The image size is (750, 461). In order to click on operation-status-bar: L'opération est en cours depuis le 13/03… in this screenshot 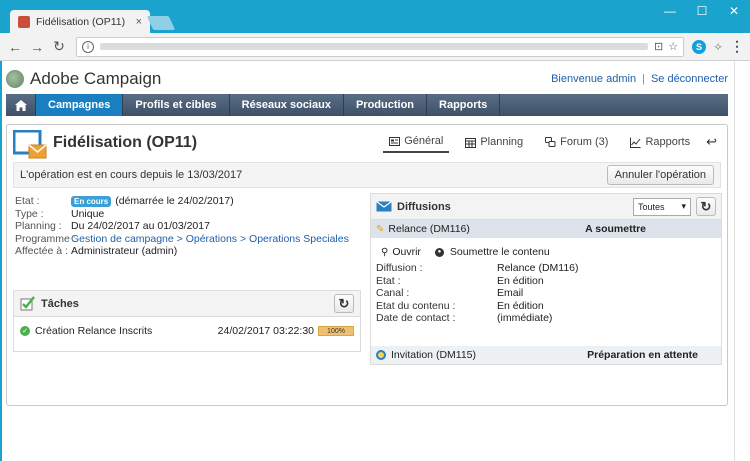, I will do `click(367, 175)`.